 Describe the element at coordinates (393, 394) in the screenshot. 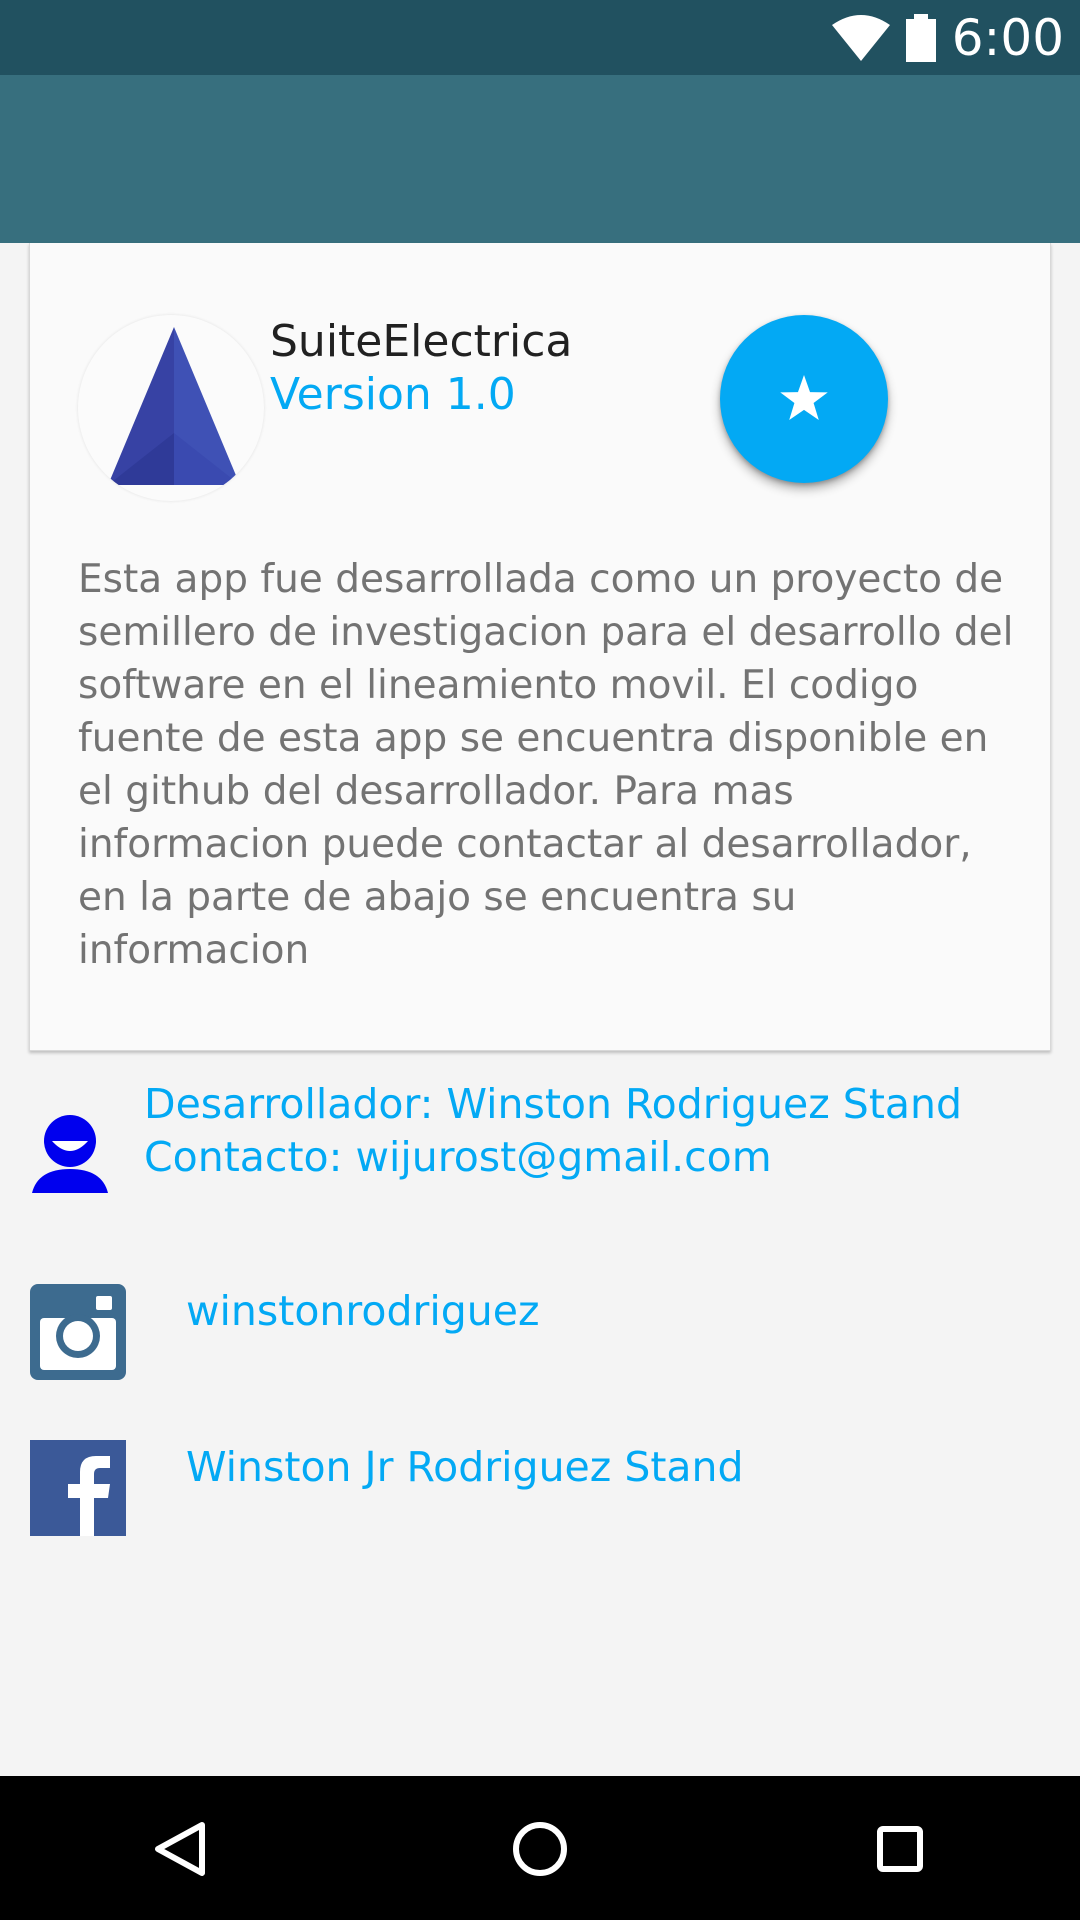

I see `app-version: Version 1.0` at that location.